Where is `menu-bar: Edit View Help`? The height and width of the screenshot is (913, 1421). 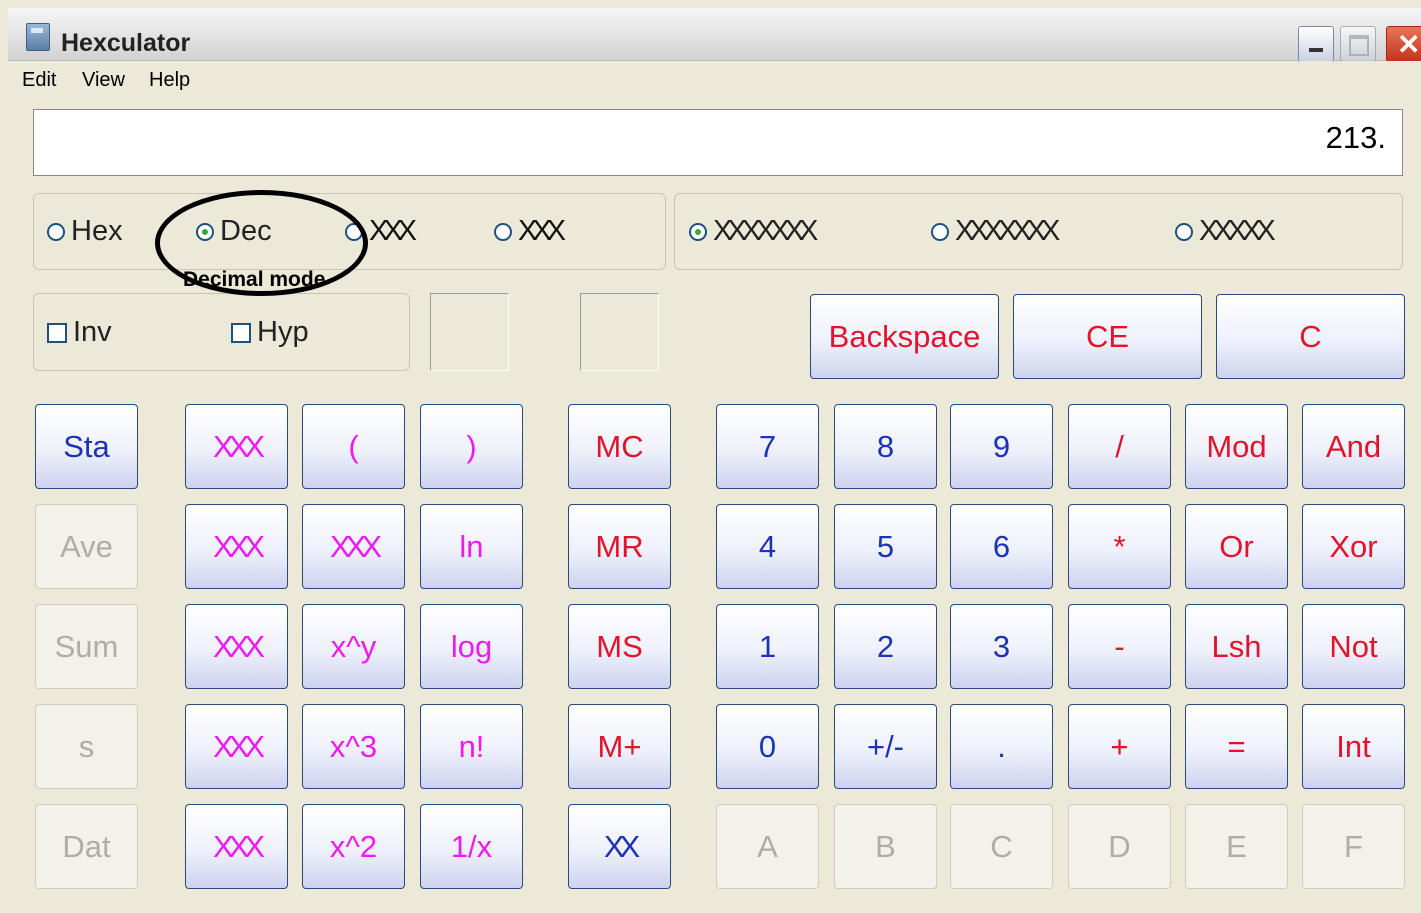 menu-bar: Edit View Help is located at coordinates (714, 80).